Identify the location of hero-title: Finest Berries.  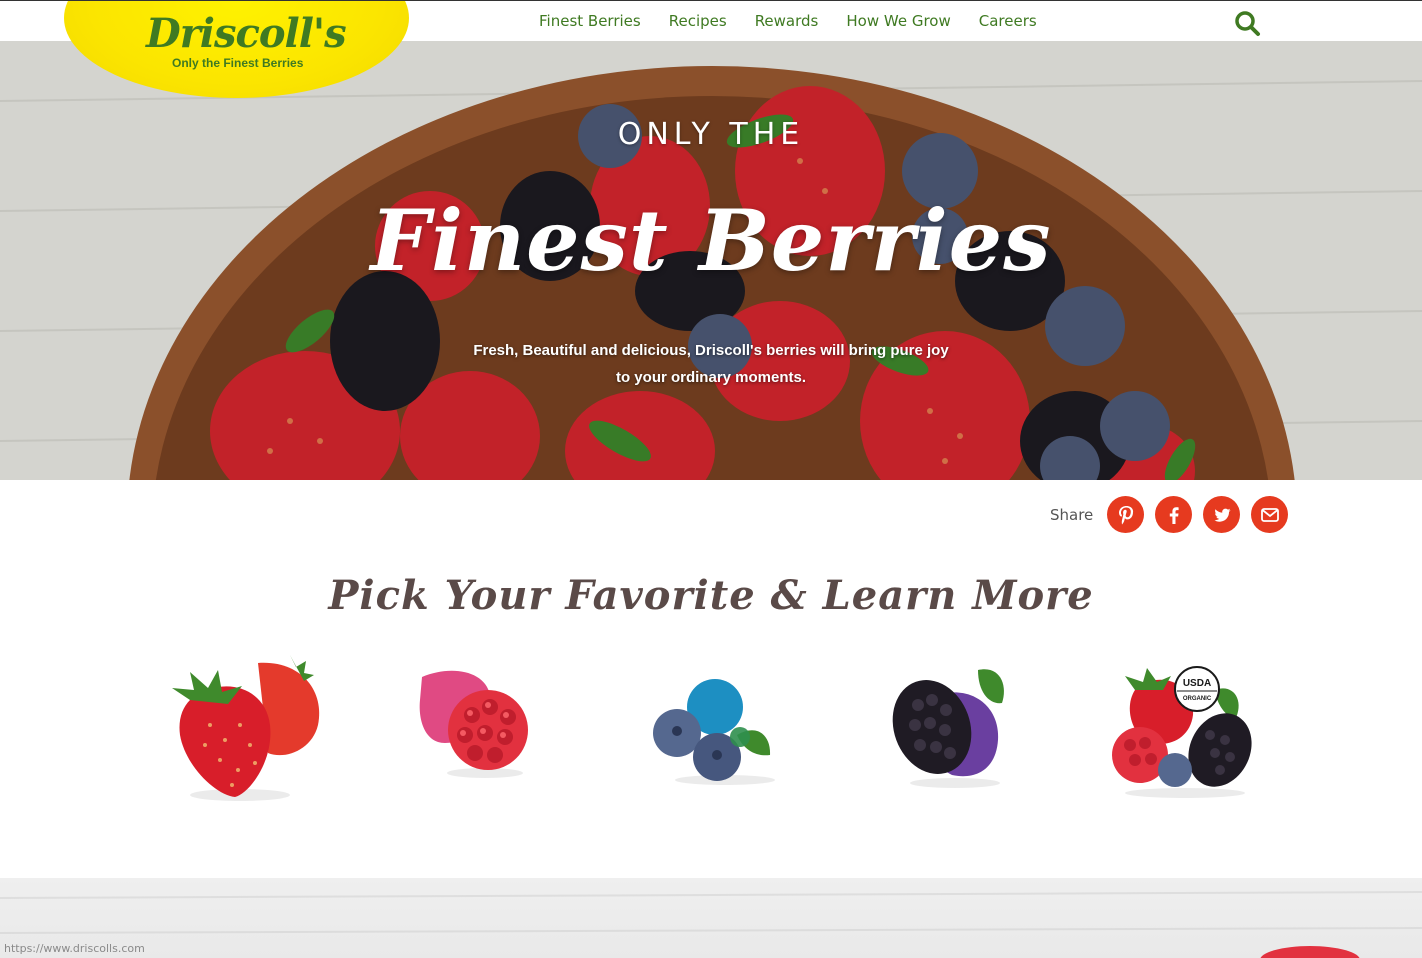
(711, 240).